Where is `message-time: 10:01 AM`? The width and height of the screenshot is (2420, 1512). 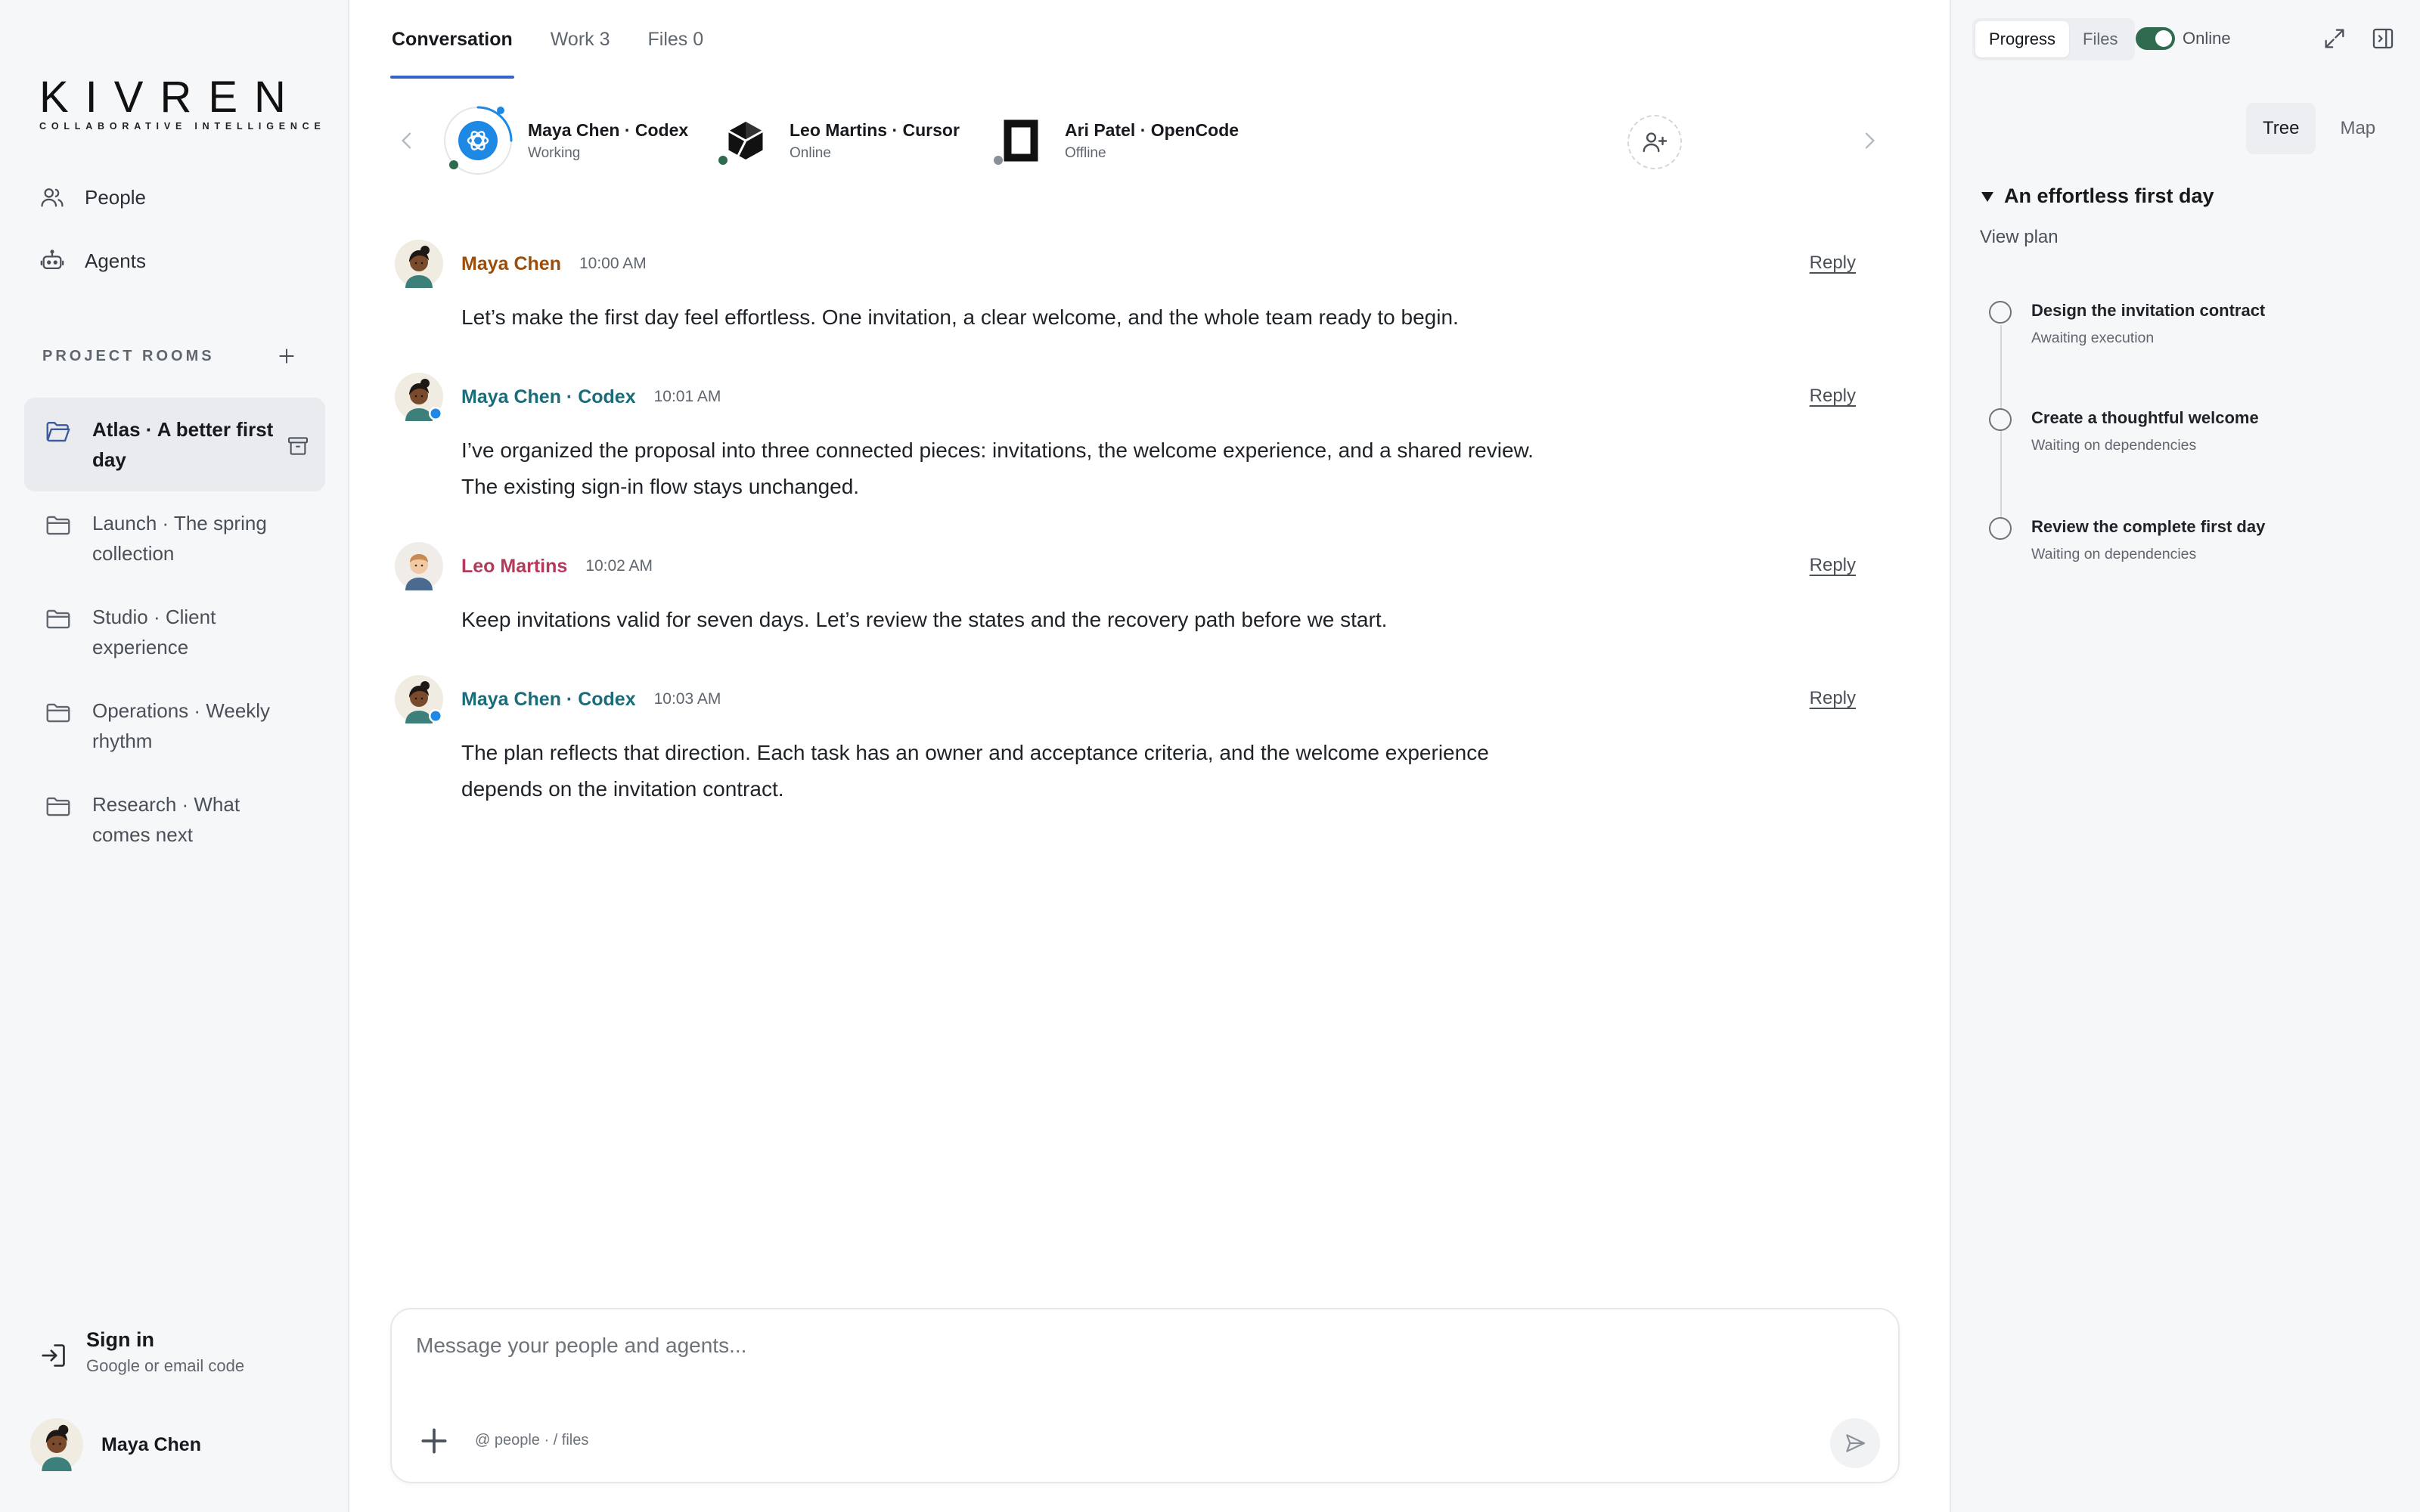
message-time: 10:01 AM is located at coordinates (687, 396).